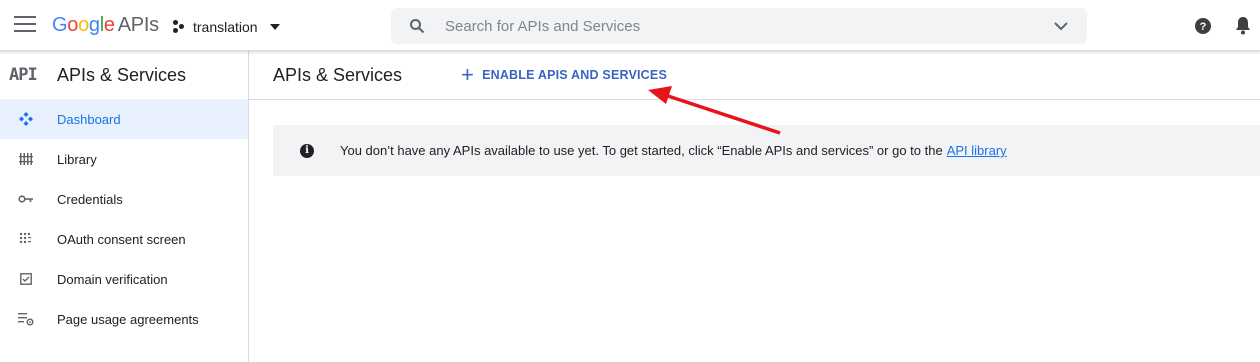  Describe the element at coordinates (179, 27) in the screenshot. I see `project-icon` at that location.